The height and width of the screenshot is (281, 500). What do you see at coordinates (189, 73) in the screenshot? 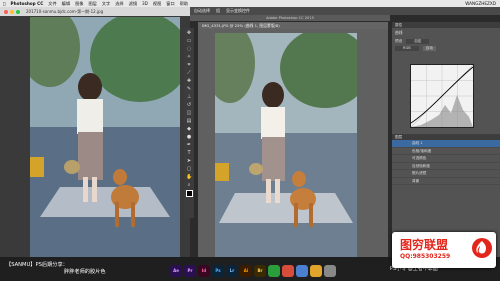
I see `eyedropper-icon: ⟋` at bounding box center [189, 73].